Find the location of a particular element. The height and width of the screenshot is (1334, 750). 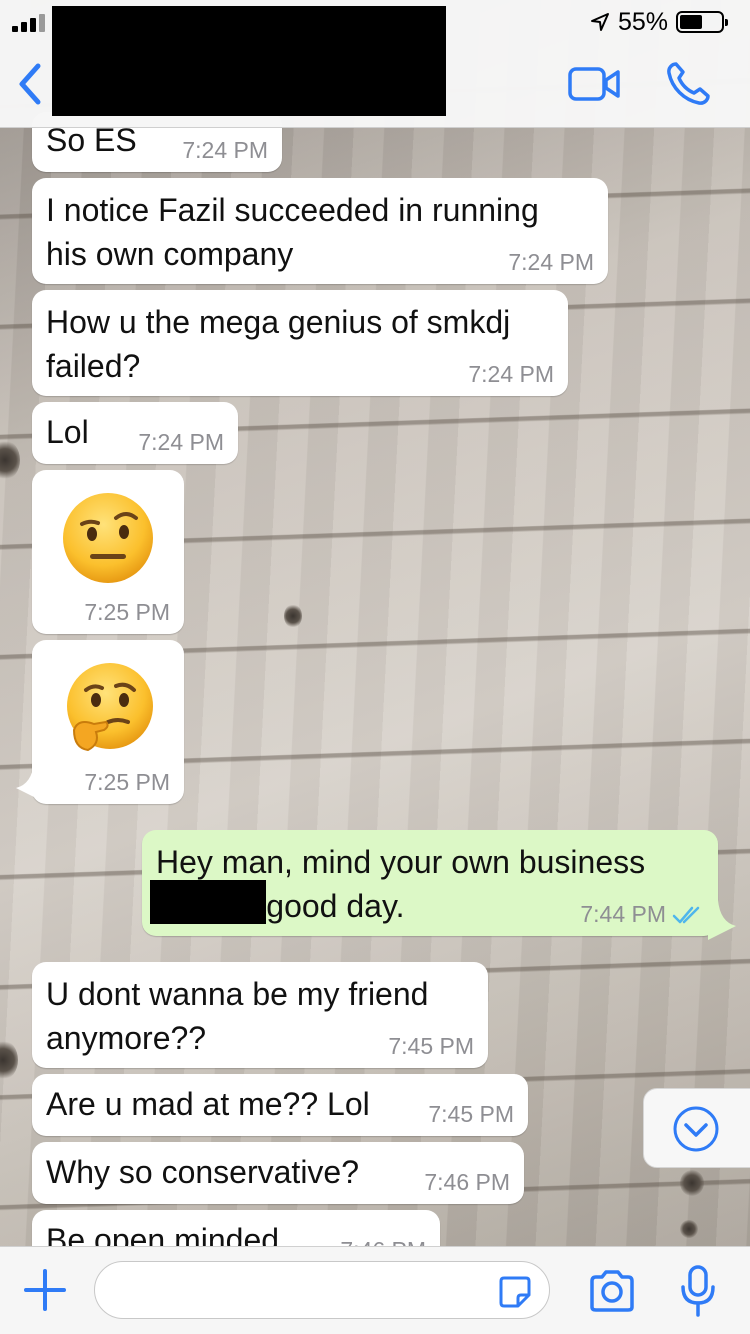

raised-eyebrow-emoji is located at coordinates (108, 538).